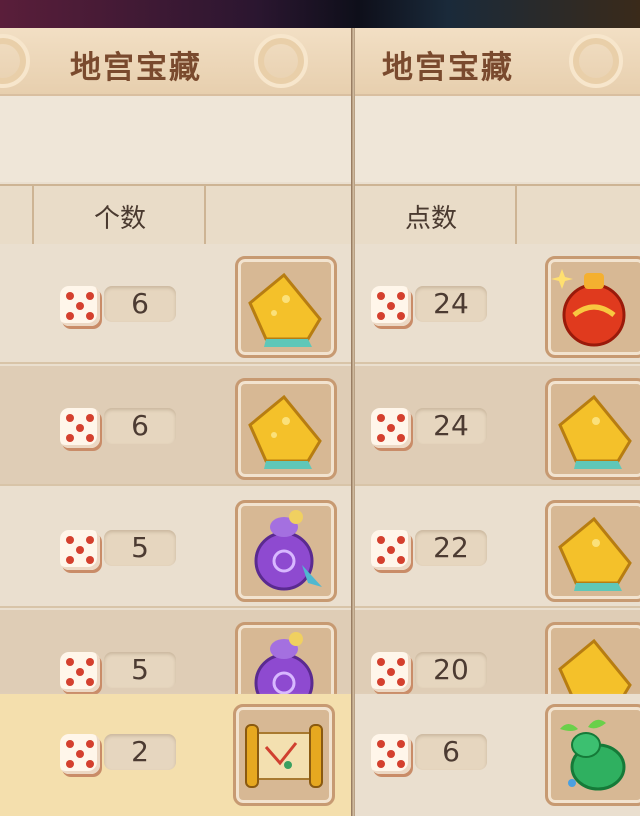 This screenshot has height=816, width=640. I want to click on table-header: 点数, so click(497, 215).